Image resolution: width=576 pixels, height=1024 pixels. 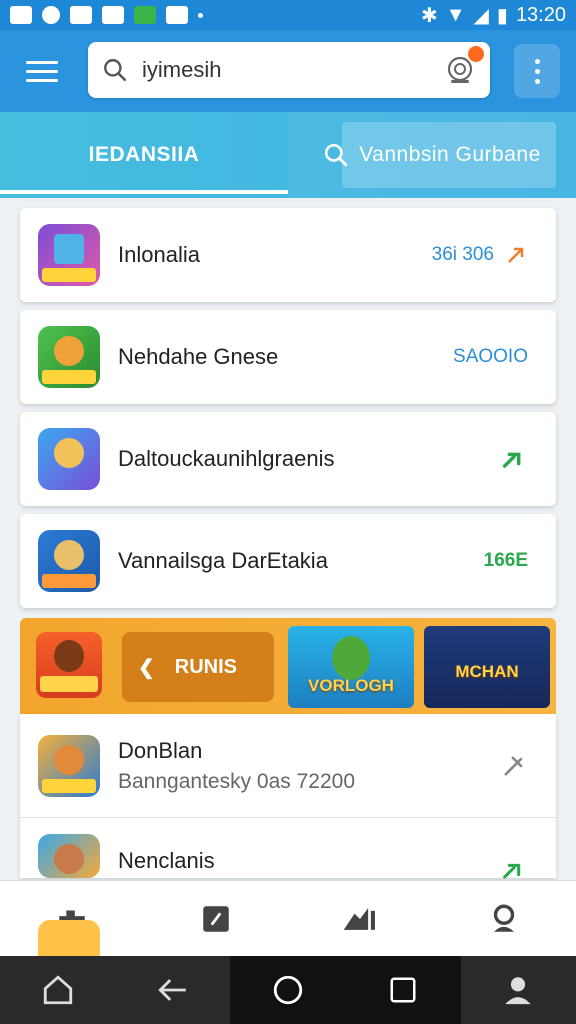 I want to click on tab-profile, so click(x=504, y=918).